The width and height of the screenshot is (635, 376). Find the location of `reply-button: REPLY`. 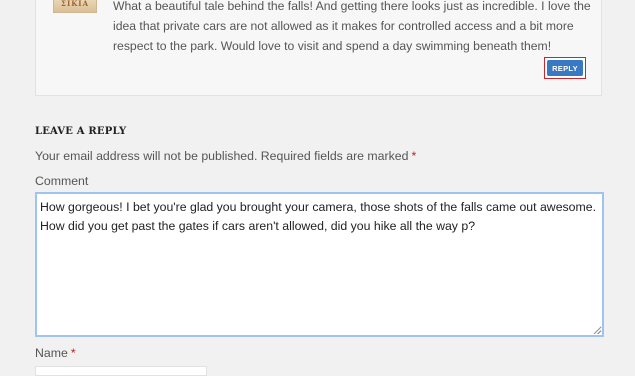

reply-button: REPLY is located at coordinates (565, 68).